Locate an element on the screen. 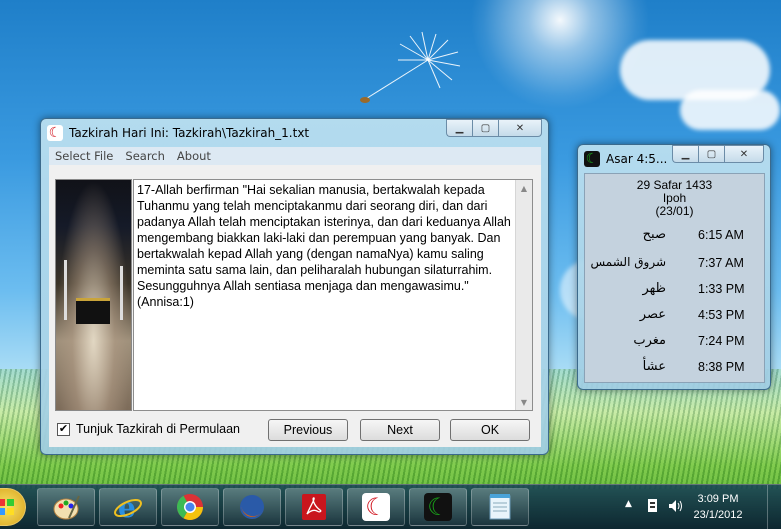  show-desktop-button is located at coordinates (774, 507).